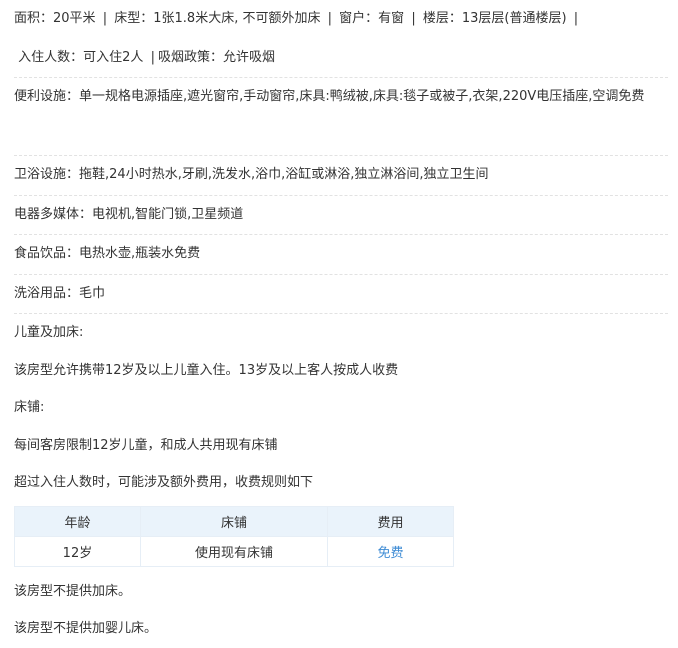 This screenshot has width=678, height=648. Describe the element at coordinates (341, 58) in the screenshot. I see `room-occupancy-info: 入住人数：可入住2人 | 吸烟政策：允许吸烟` at that location.